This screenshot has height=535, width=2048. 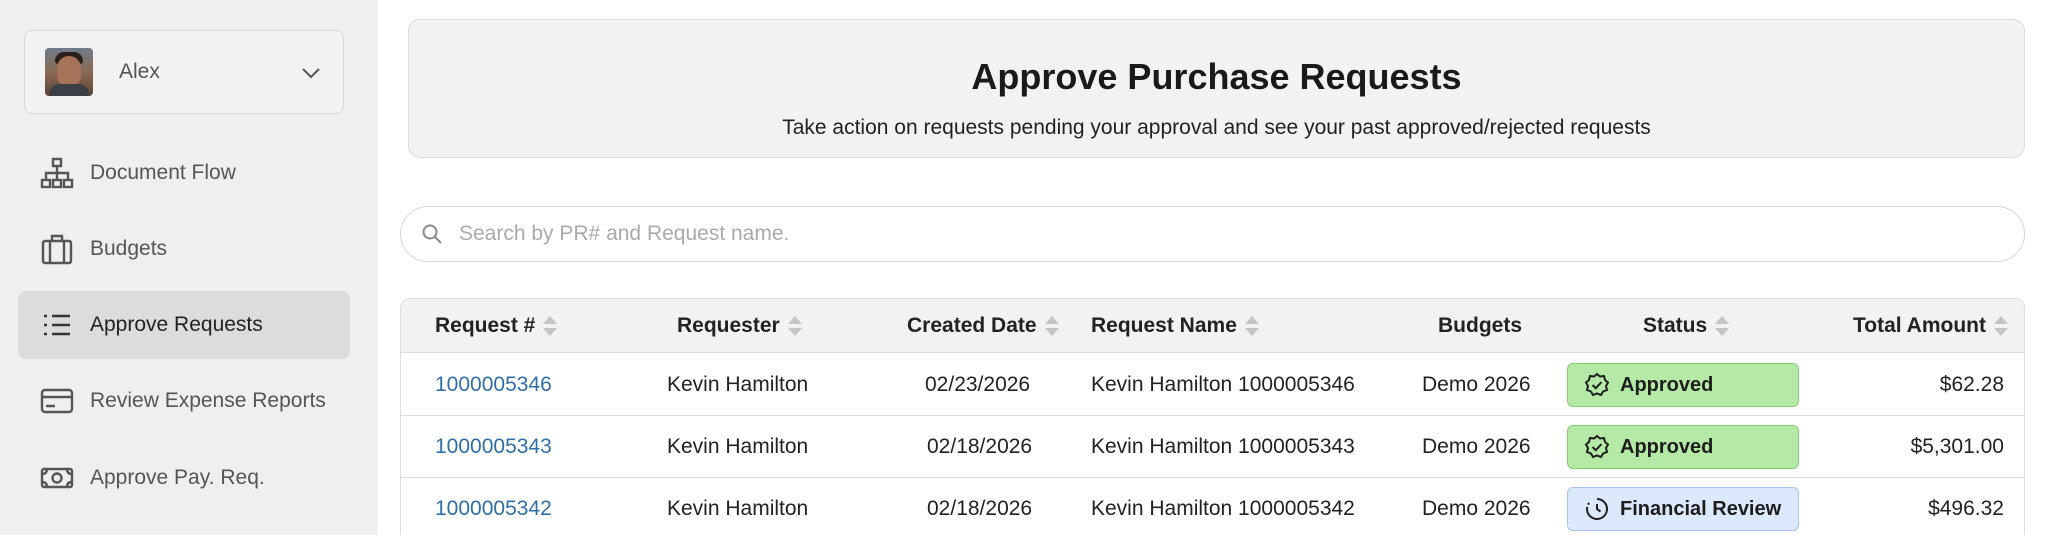 What do you see at coordinates (978, 384) in the screenshot?
I see `created-date-cell: 02/23/2026` at bounding box center [978, 384].